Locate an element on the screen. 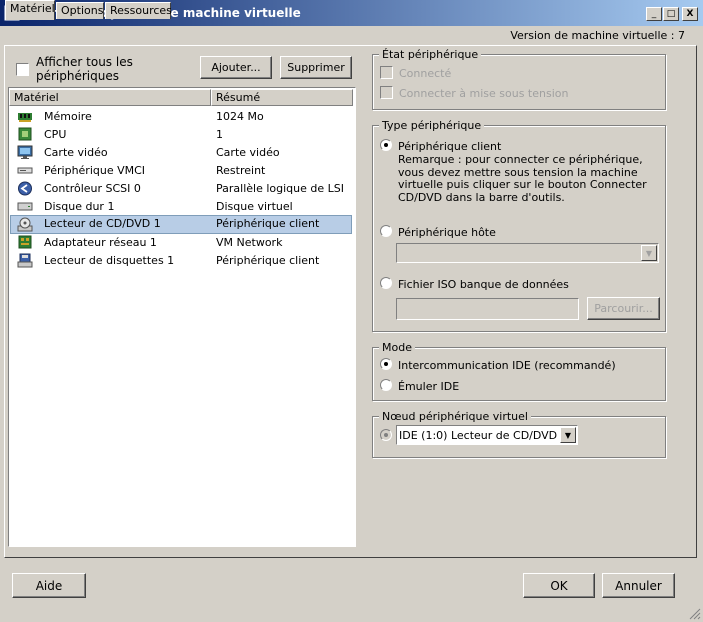 Image resolution: width=703 pixels, height=622 pixels. show-all-devices-label: Afficher tous les périphériques is located at coordinates (84, 69).